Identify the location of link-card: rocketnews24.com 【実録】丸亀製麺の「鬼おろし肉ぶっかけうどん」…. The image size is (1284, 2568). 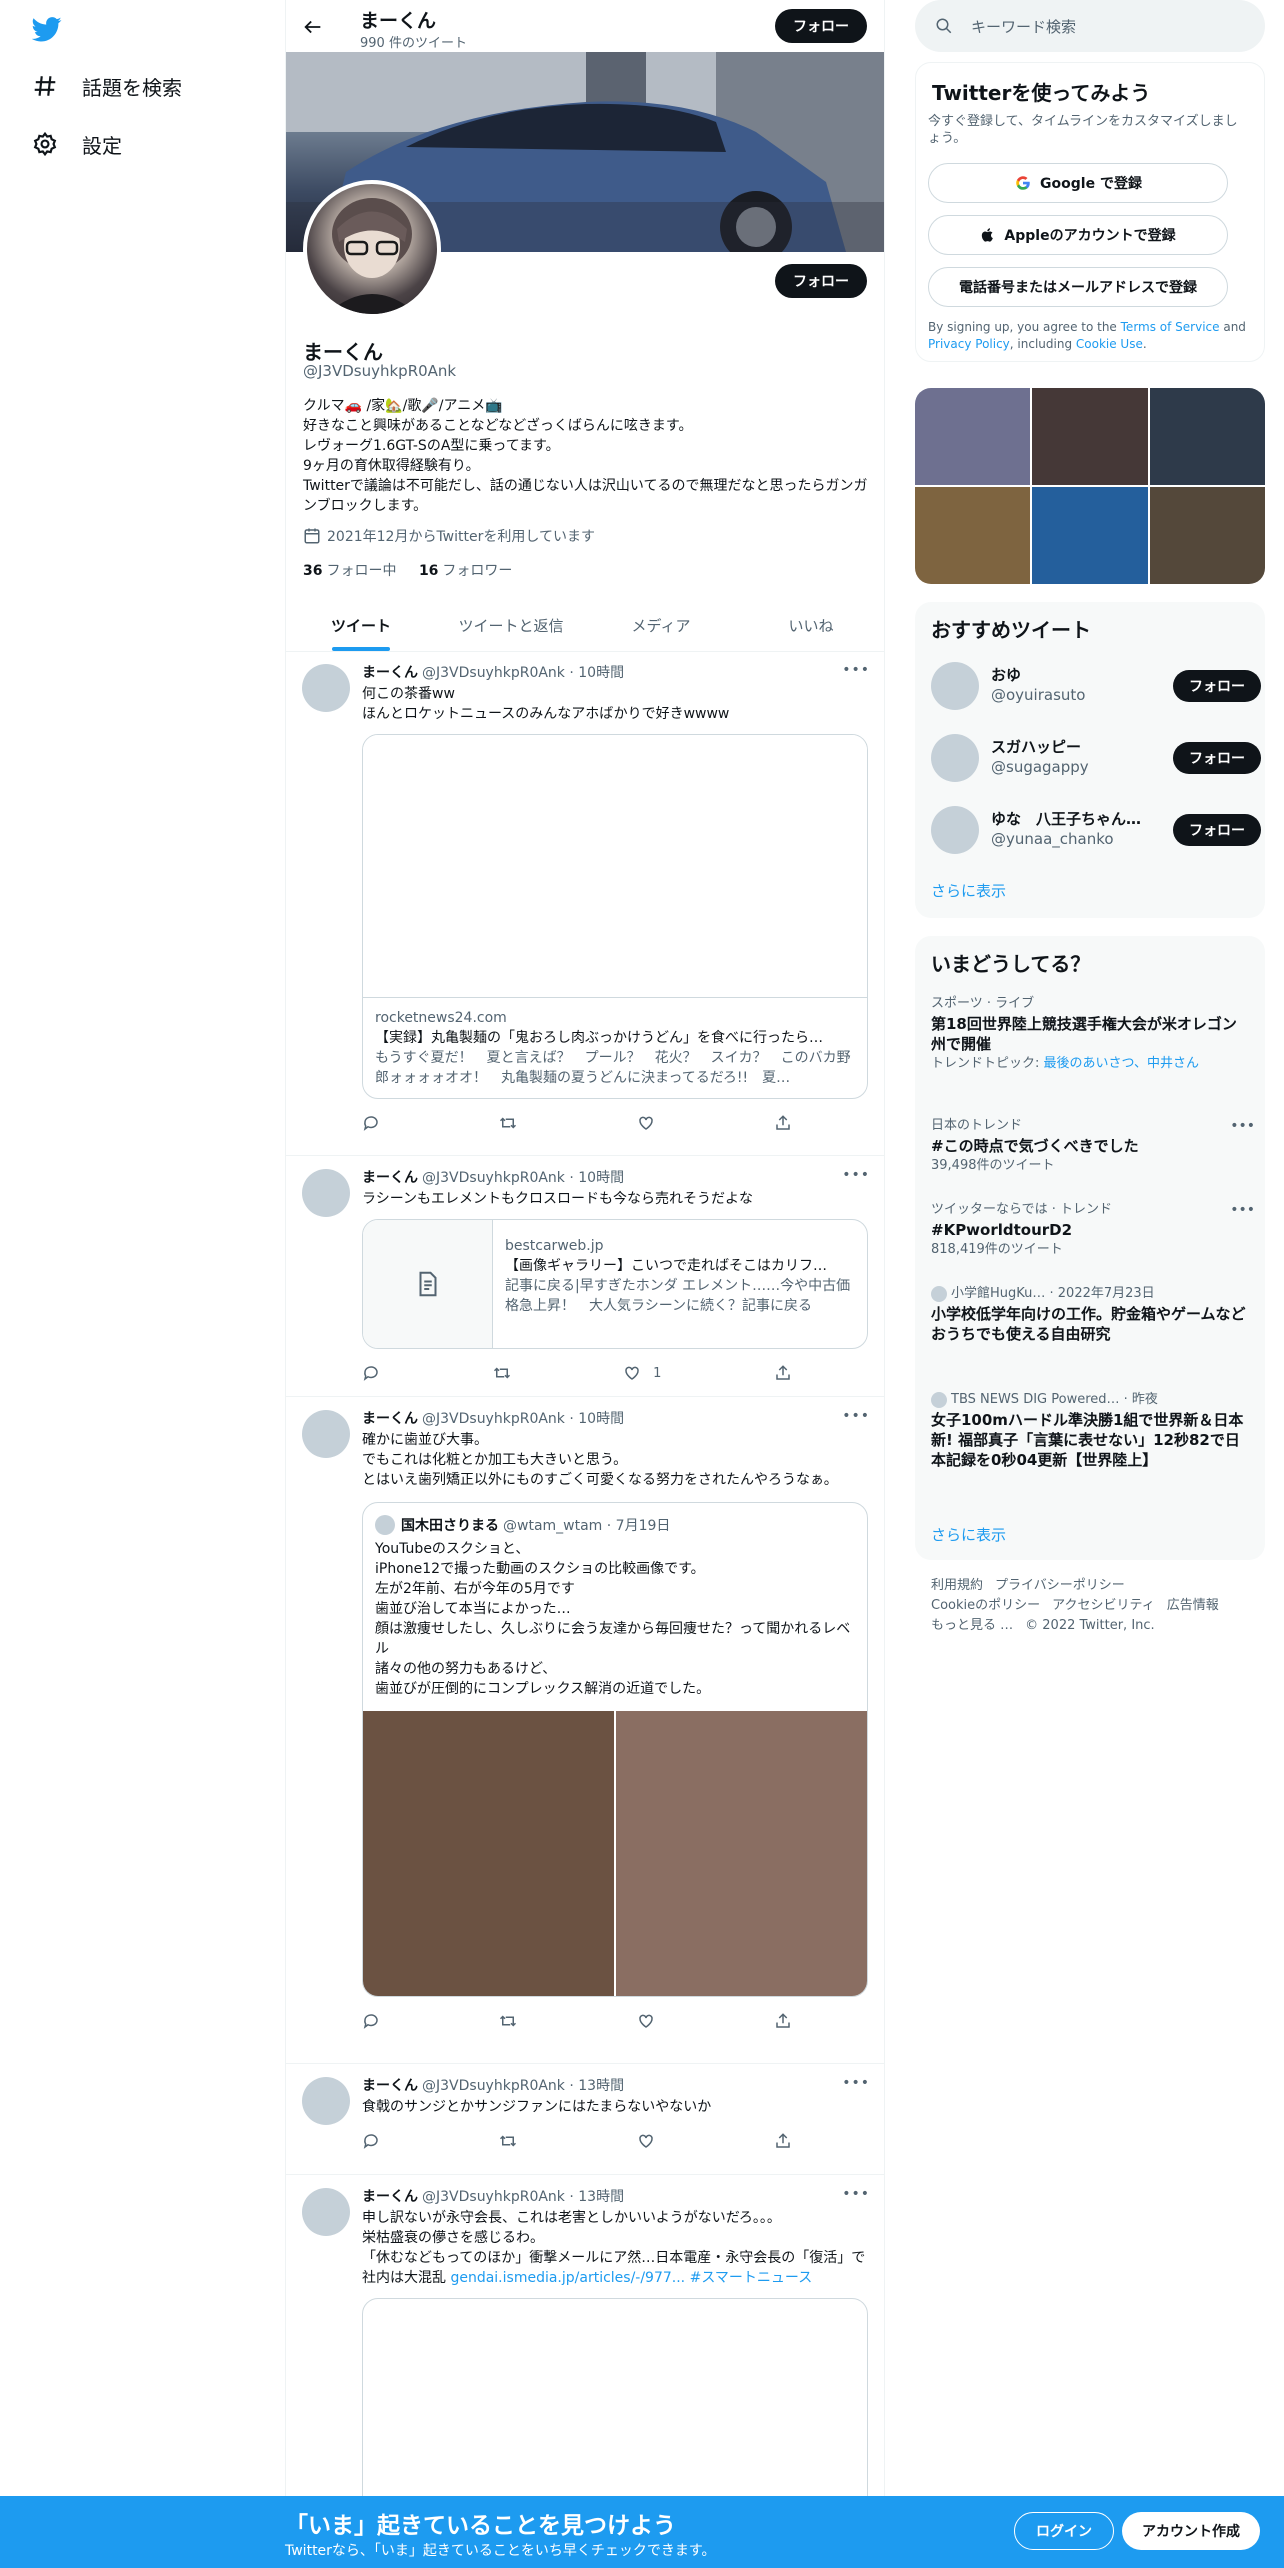
(615, 916).